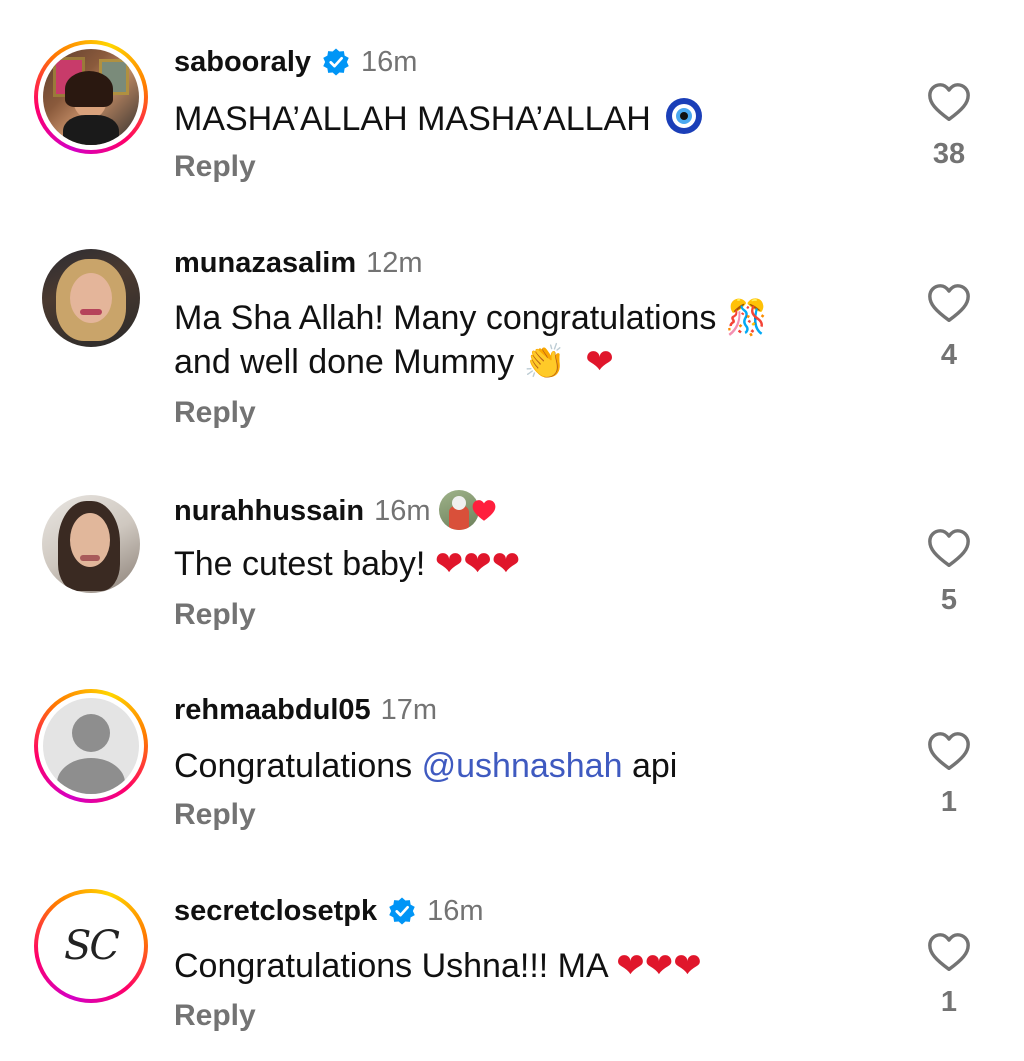 The width and height of the screenshot is (1024, 1061). What do you see at coordinates (747, 318) in the screenshot?
I see `confetti-emoji-icon: 🎊` at bounding box center [747, 318].